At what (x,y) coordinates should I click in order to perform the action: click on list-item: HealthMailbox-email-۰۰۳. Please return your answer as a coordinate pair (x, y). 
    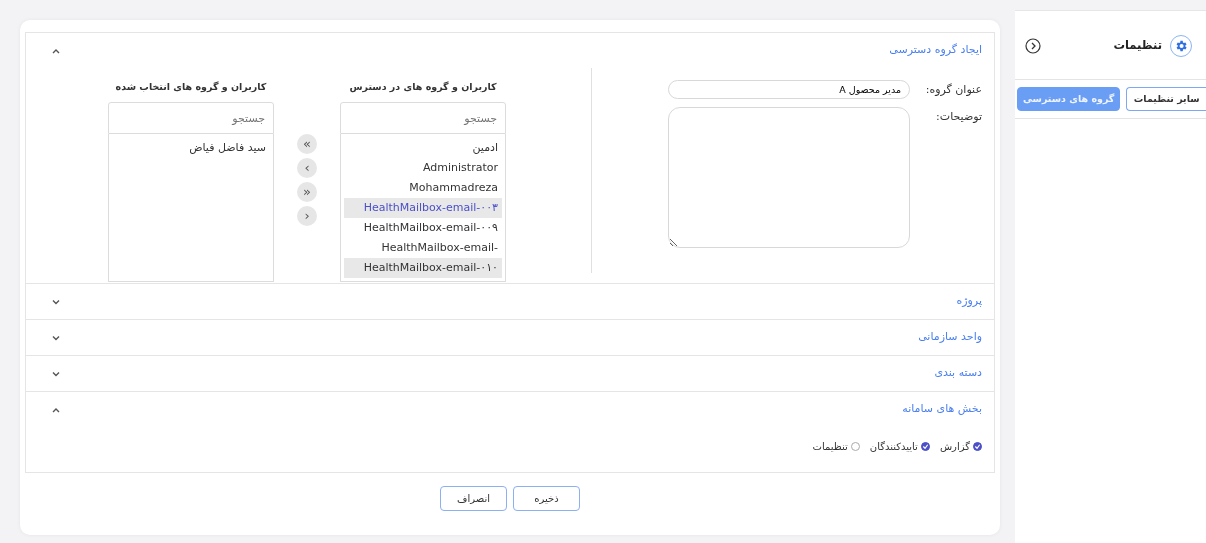
    Looking at the image, I should click on (423, 208).